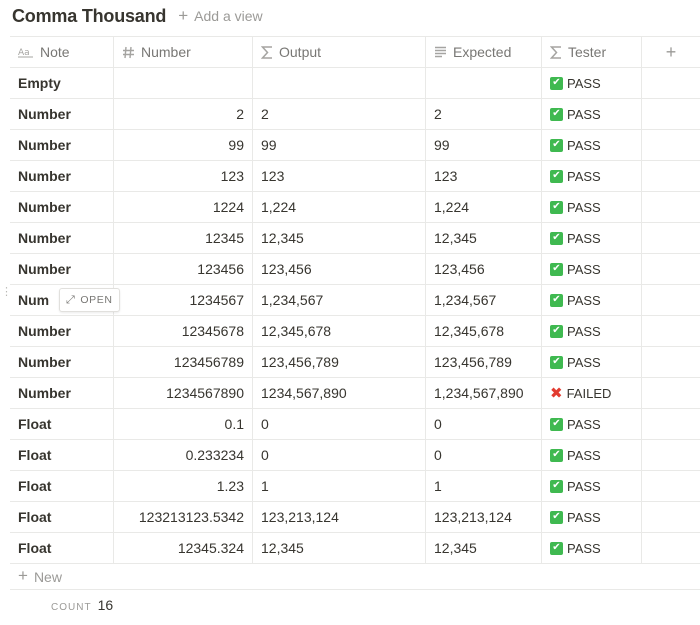 The width and height of the screenshot is (700, 625). Describe the element at coordinates (183, 269) in the screenshot. I see `number-cell: 123456` at that location.